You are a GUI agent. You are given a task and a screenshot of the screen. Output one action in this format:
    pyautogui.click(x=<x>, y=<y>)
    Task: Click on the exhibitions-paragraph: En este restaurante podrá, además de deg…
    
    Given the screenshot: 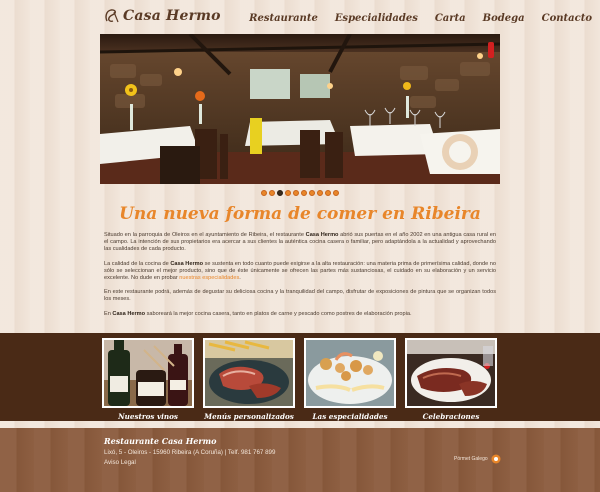 What is the action you would take?
    pyautogui.click(x=300, y=296)
    